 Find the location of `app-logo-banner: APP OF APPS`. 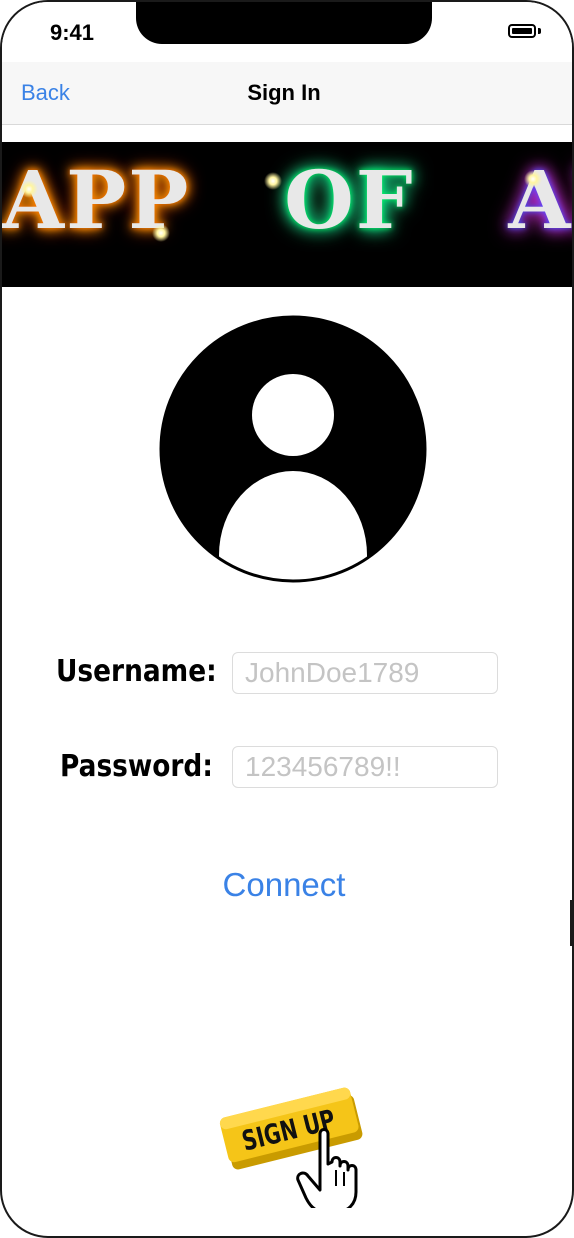

app-logo-banner: APP OF APPS is located at coordinates (287, 214).